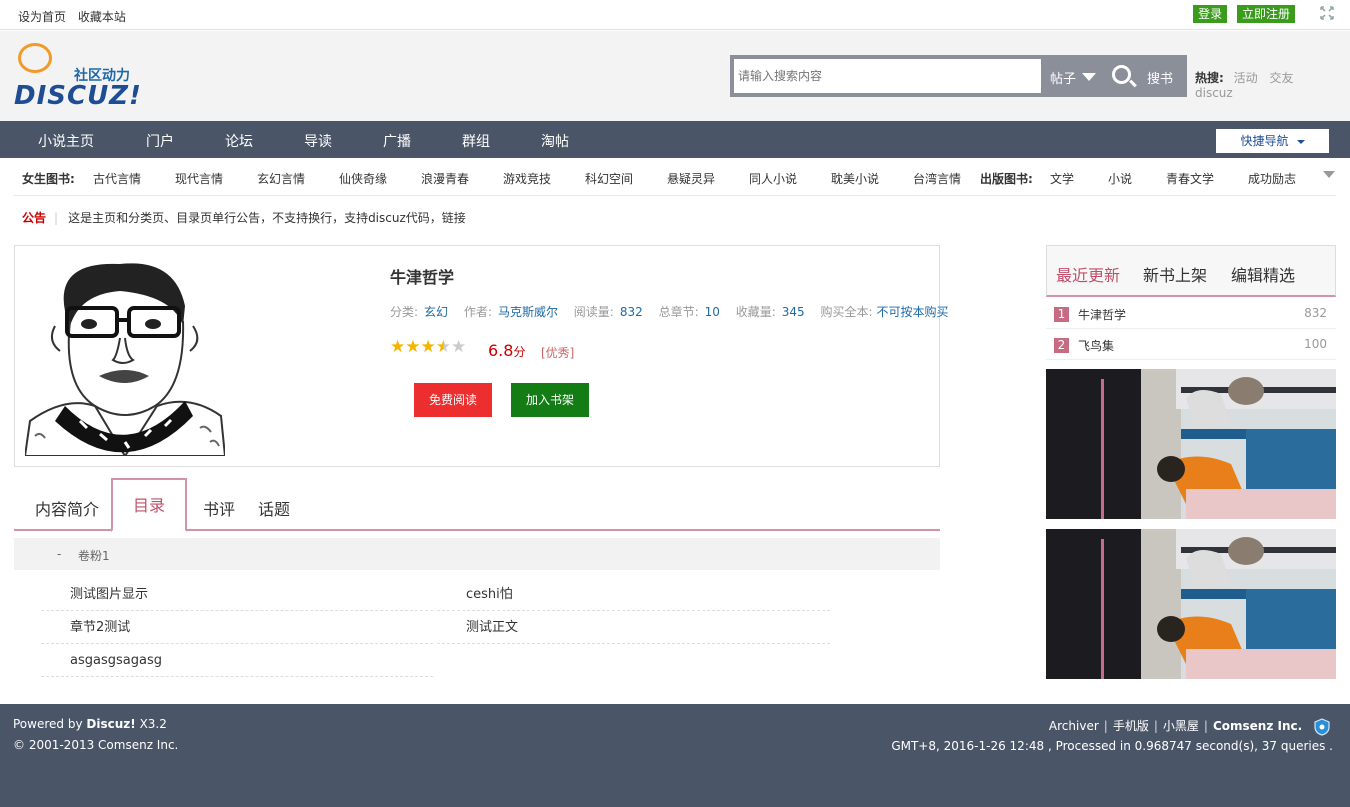 This screenshot has width=1350, height=807. I want to click on rank-number: 2, so click(1061, 345).